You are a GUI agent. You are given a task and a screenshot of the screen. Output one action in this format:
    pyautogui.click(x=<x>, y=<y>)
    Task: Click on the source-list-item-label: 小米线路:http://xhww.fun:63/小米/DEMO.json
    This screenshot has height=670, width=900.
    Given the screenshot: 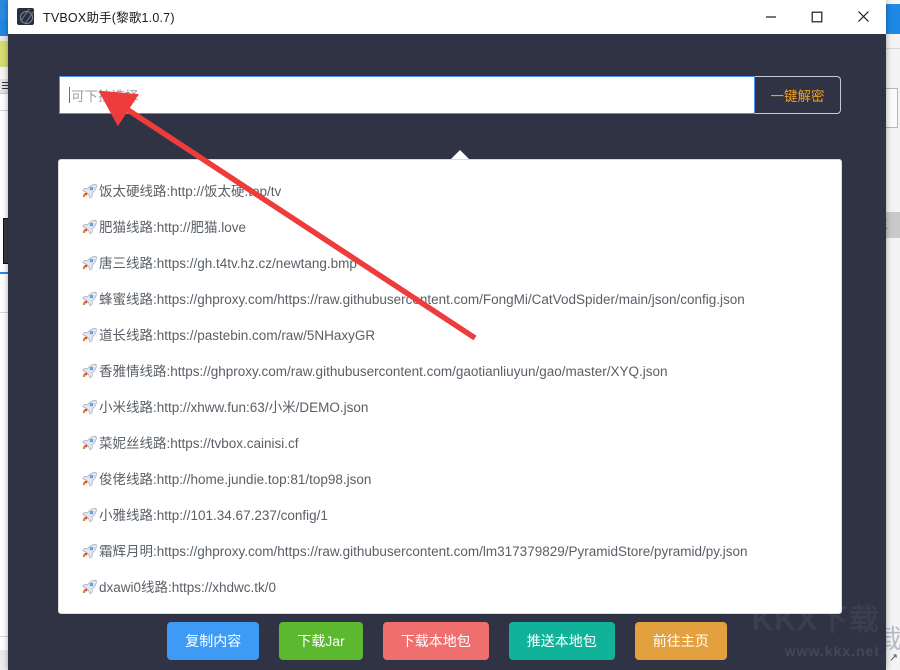 What is the action you would take?
    pyautogui.click(x=234, y=407)
    